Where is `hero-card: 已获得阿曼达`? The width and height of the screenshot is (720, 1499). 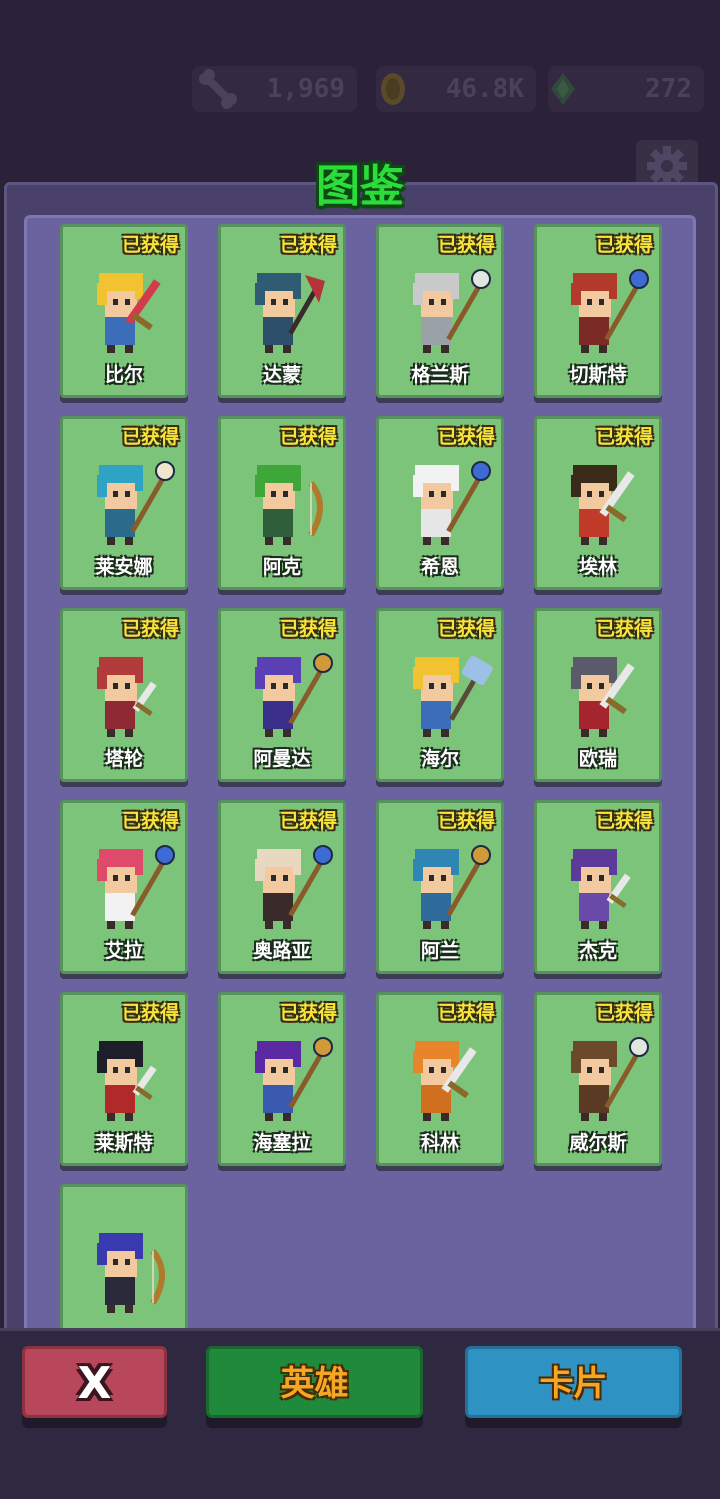
hero-card: 已获得阿曼达 is located at coordinates (282, 695).